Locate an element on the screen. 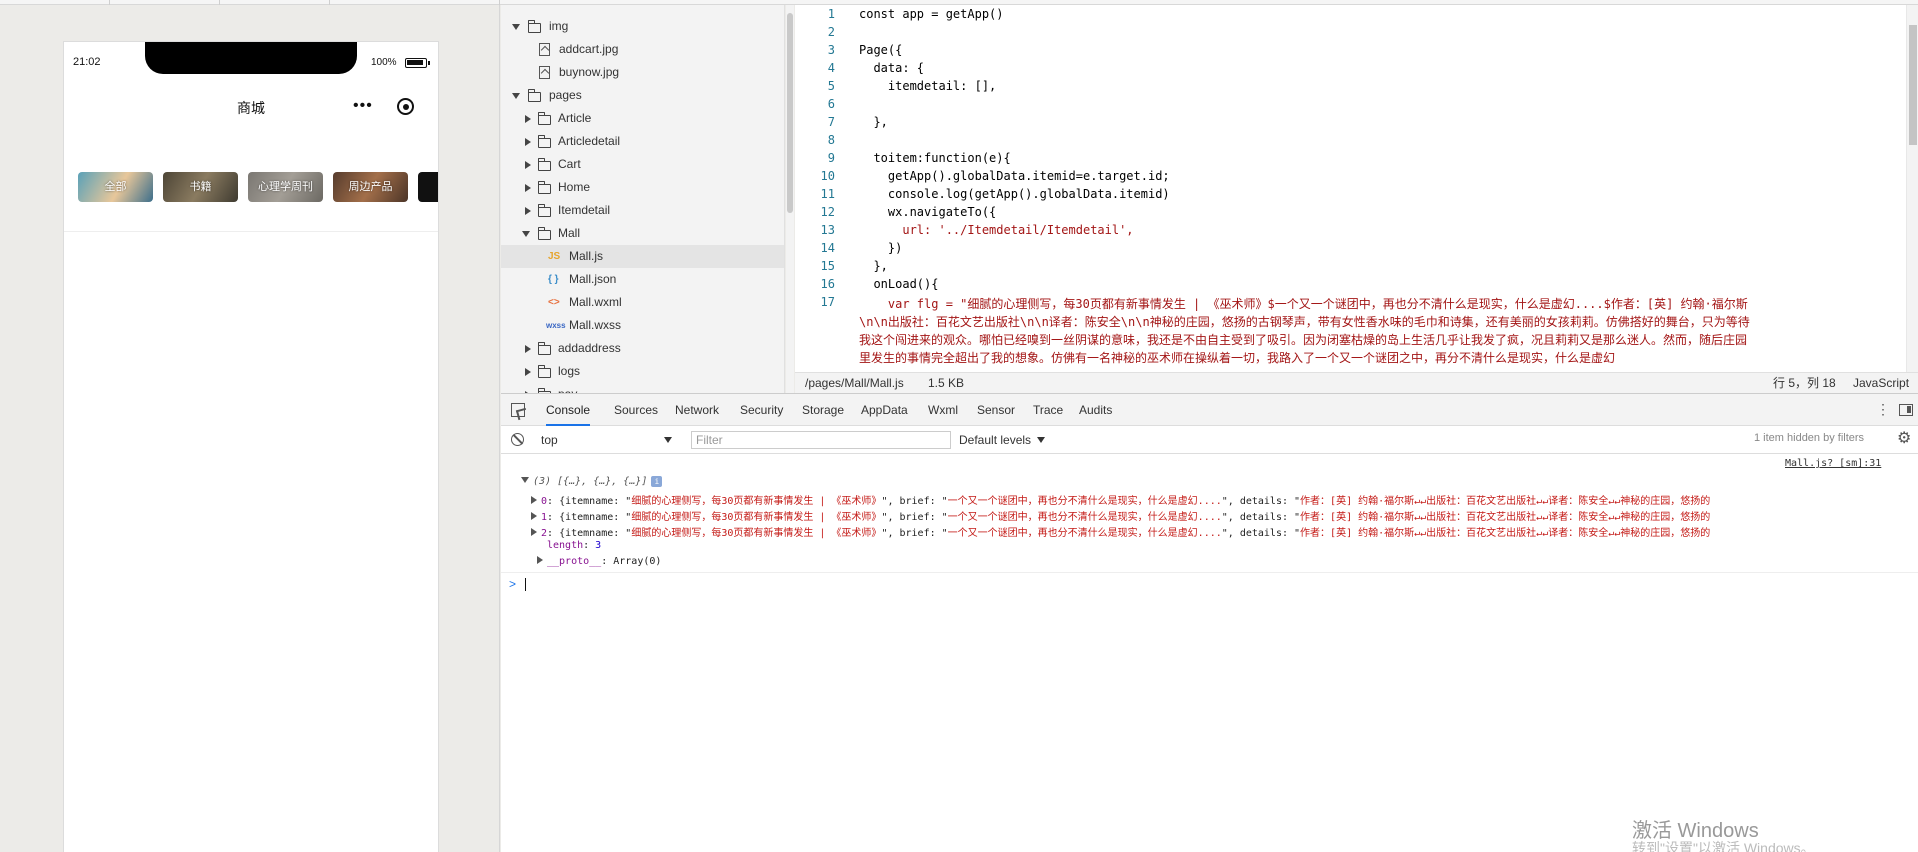  page-title: 商城 is located at coordinates (251, 108).